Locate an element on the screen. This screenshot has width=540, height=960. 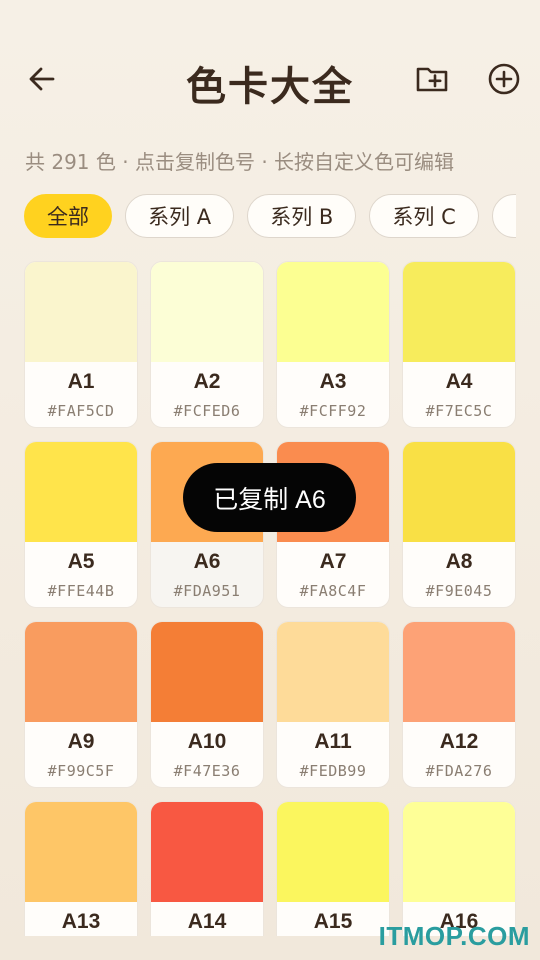
color-code-label: A8 is located at coordinates (459, 561).